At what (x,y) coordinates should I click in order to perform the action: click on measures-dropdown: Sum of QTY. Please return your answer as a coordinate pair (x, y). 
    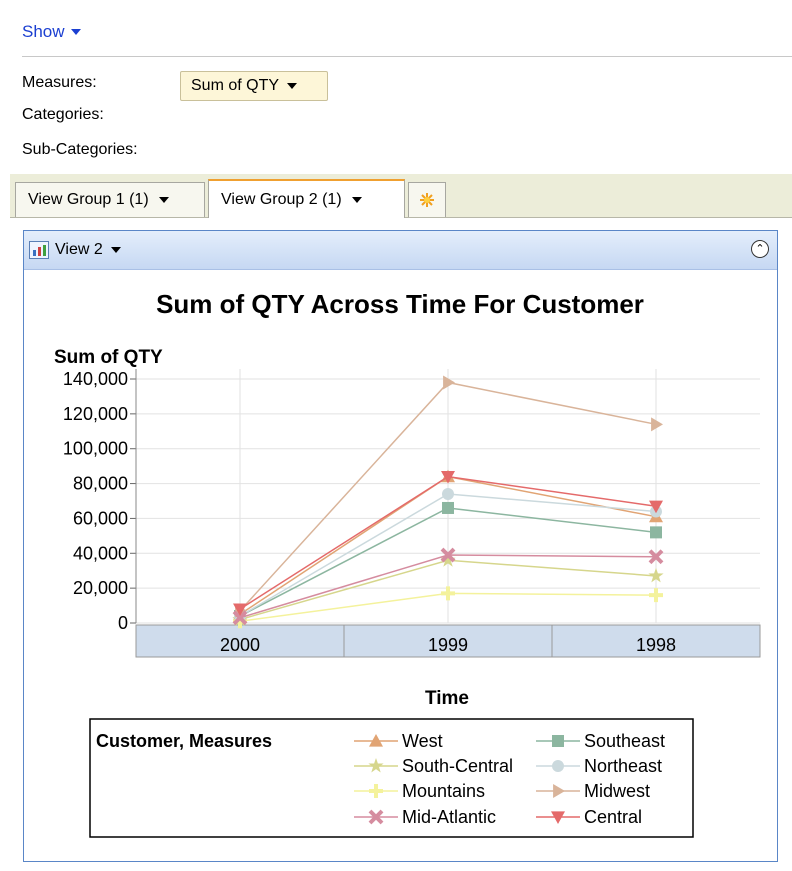
    Looking at the image, I should click on (254, 86).